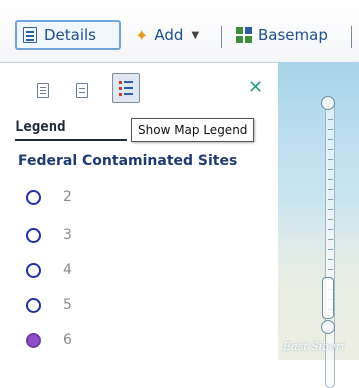  What do you see at coordinates (142, 35) in the screenshot?
I see `add-layer-icon: ✦` at bounding box center [142, 35].